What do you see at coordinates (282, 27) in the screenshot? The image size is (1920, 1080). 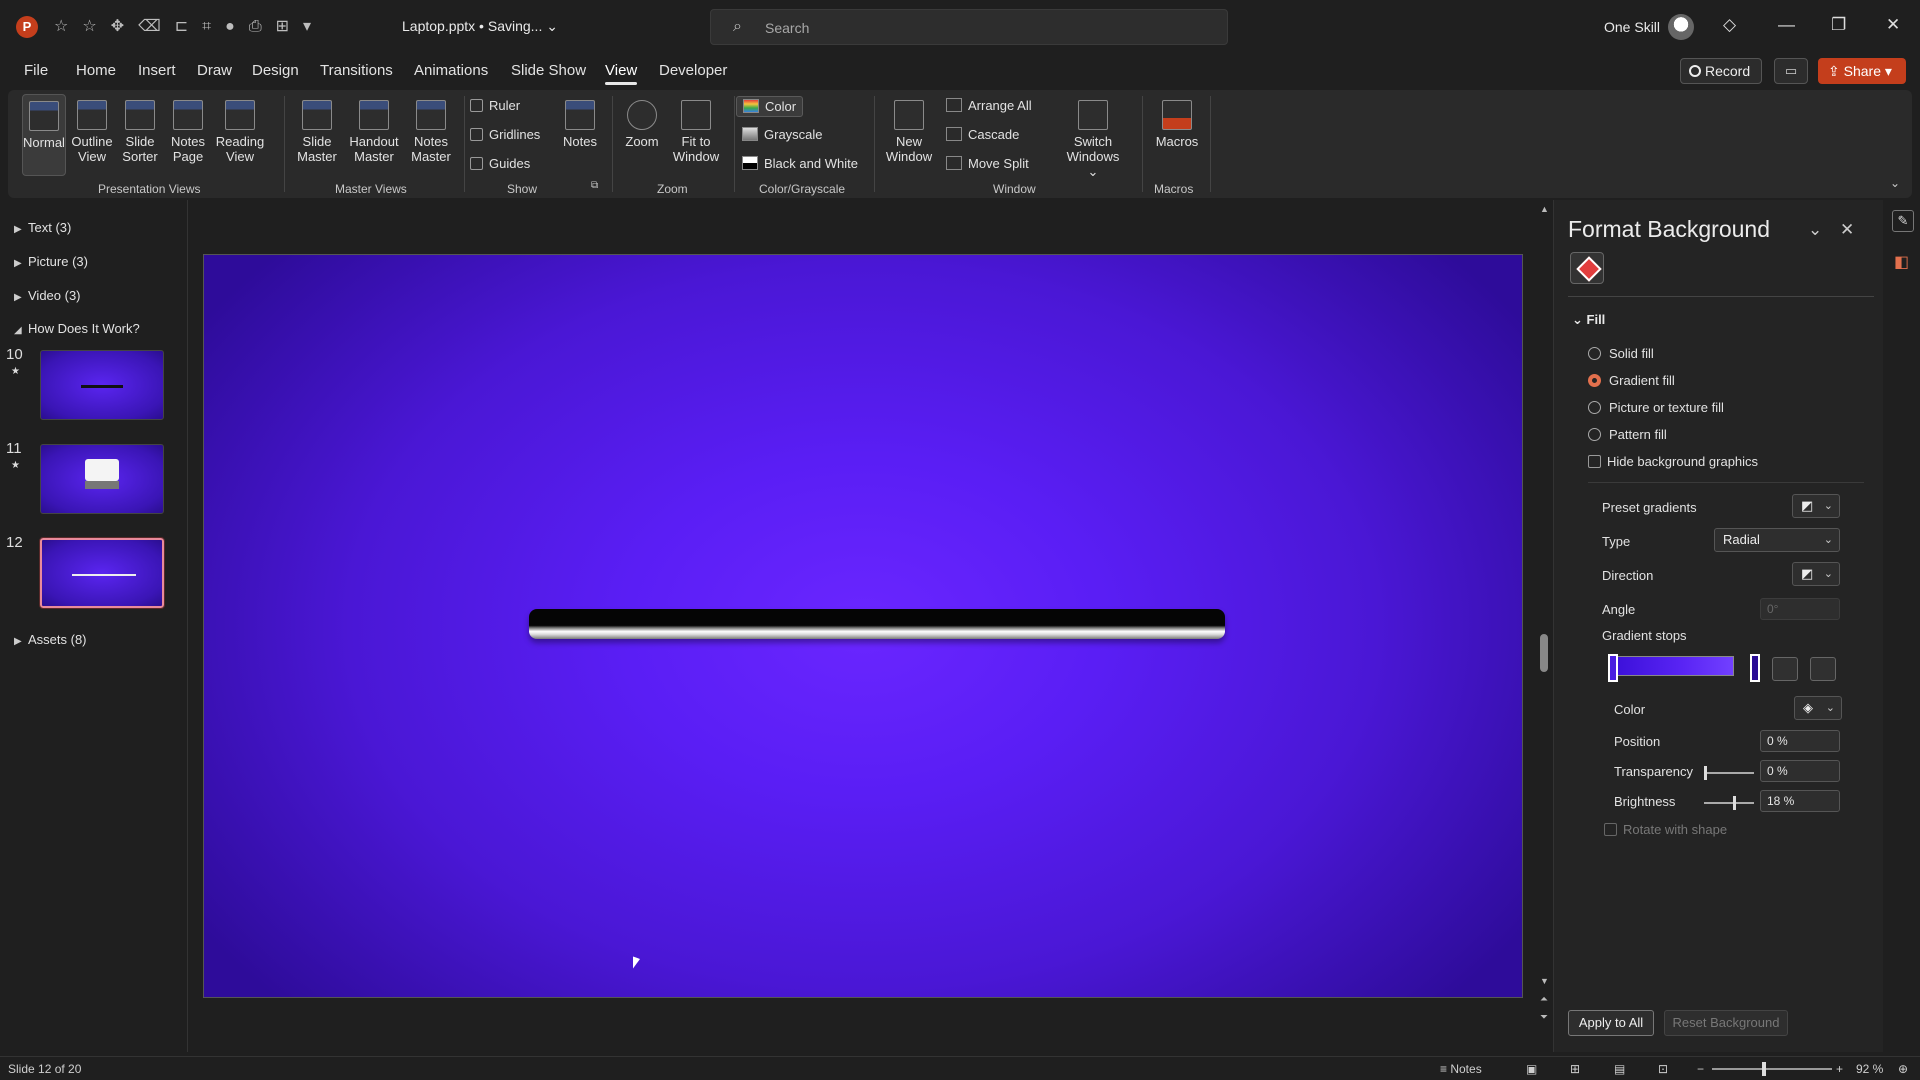 I see `distribute-icon: ⊞` at bounding box center [282, 27].